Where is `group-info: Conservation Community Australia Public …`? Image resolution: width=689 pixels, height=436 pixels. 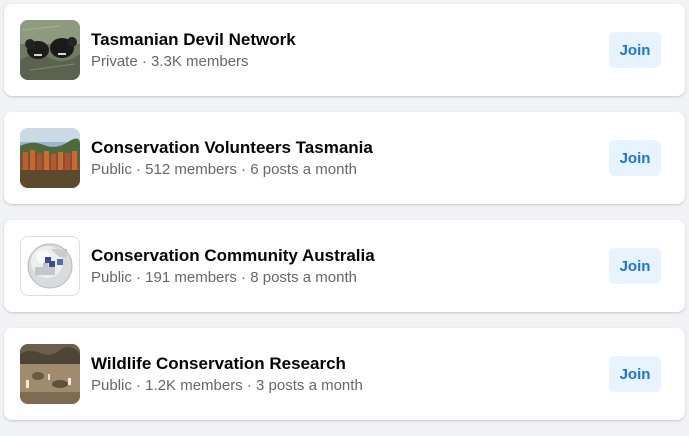
group-info: Conservation Community Australia Public … is located at coordinates (233, 267).